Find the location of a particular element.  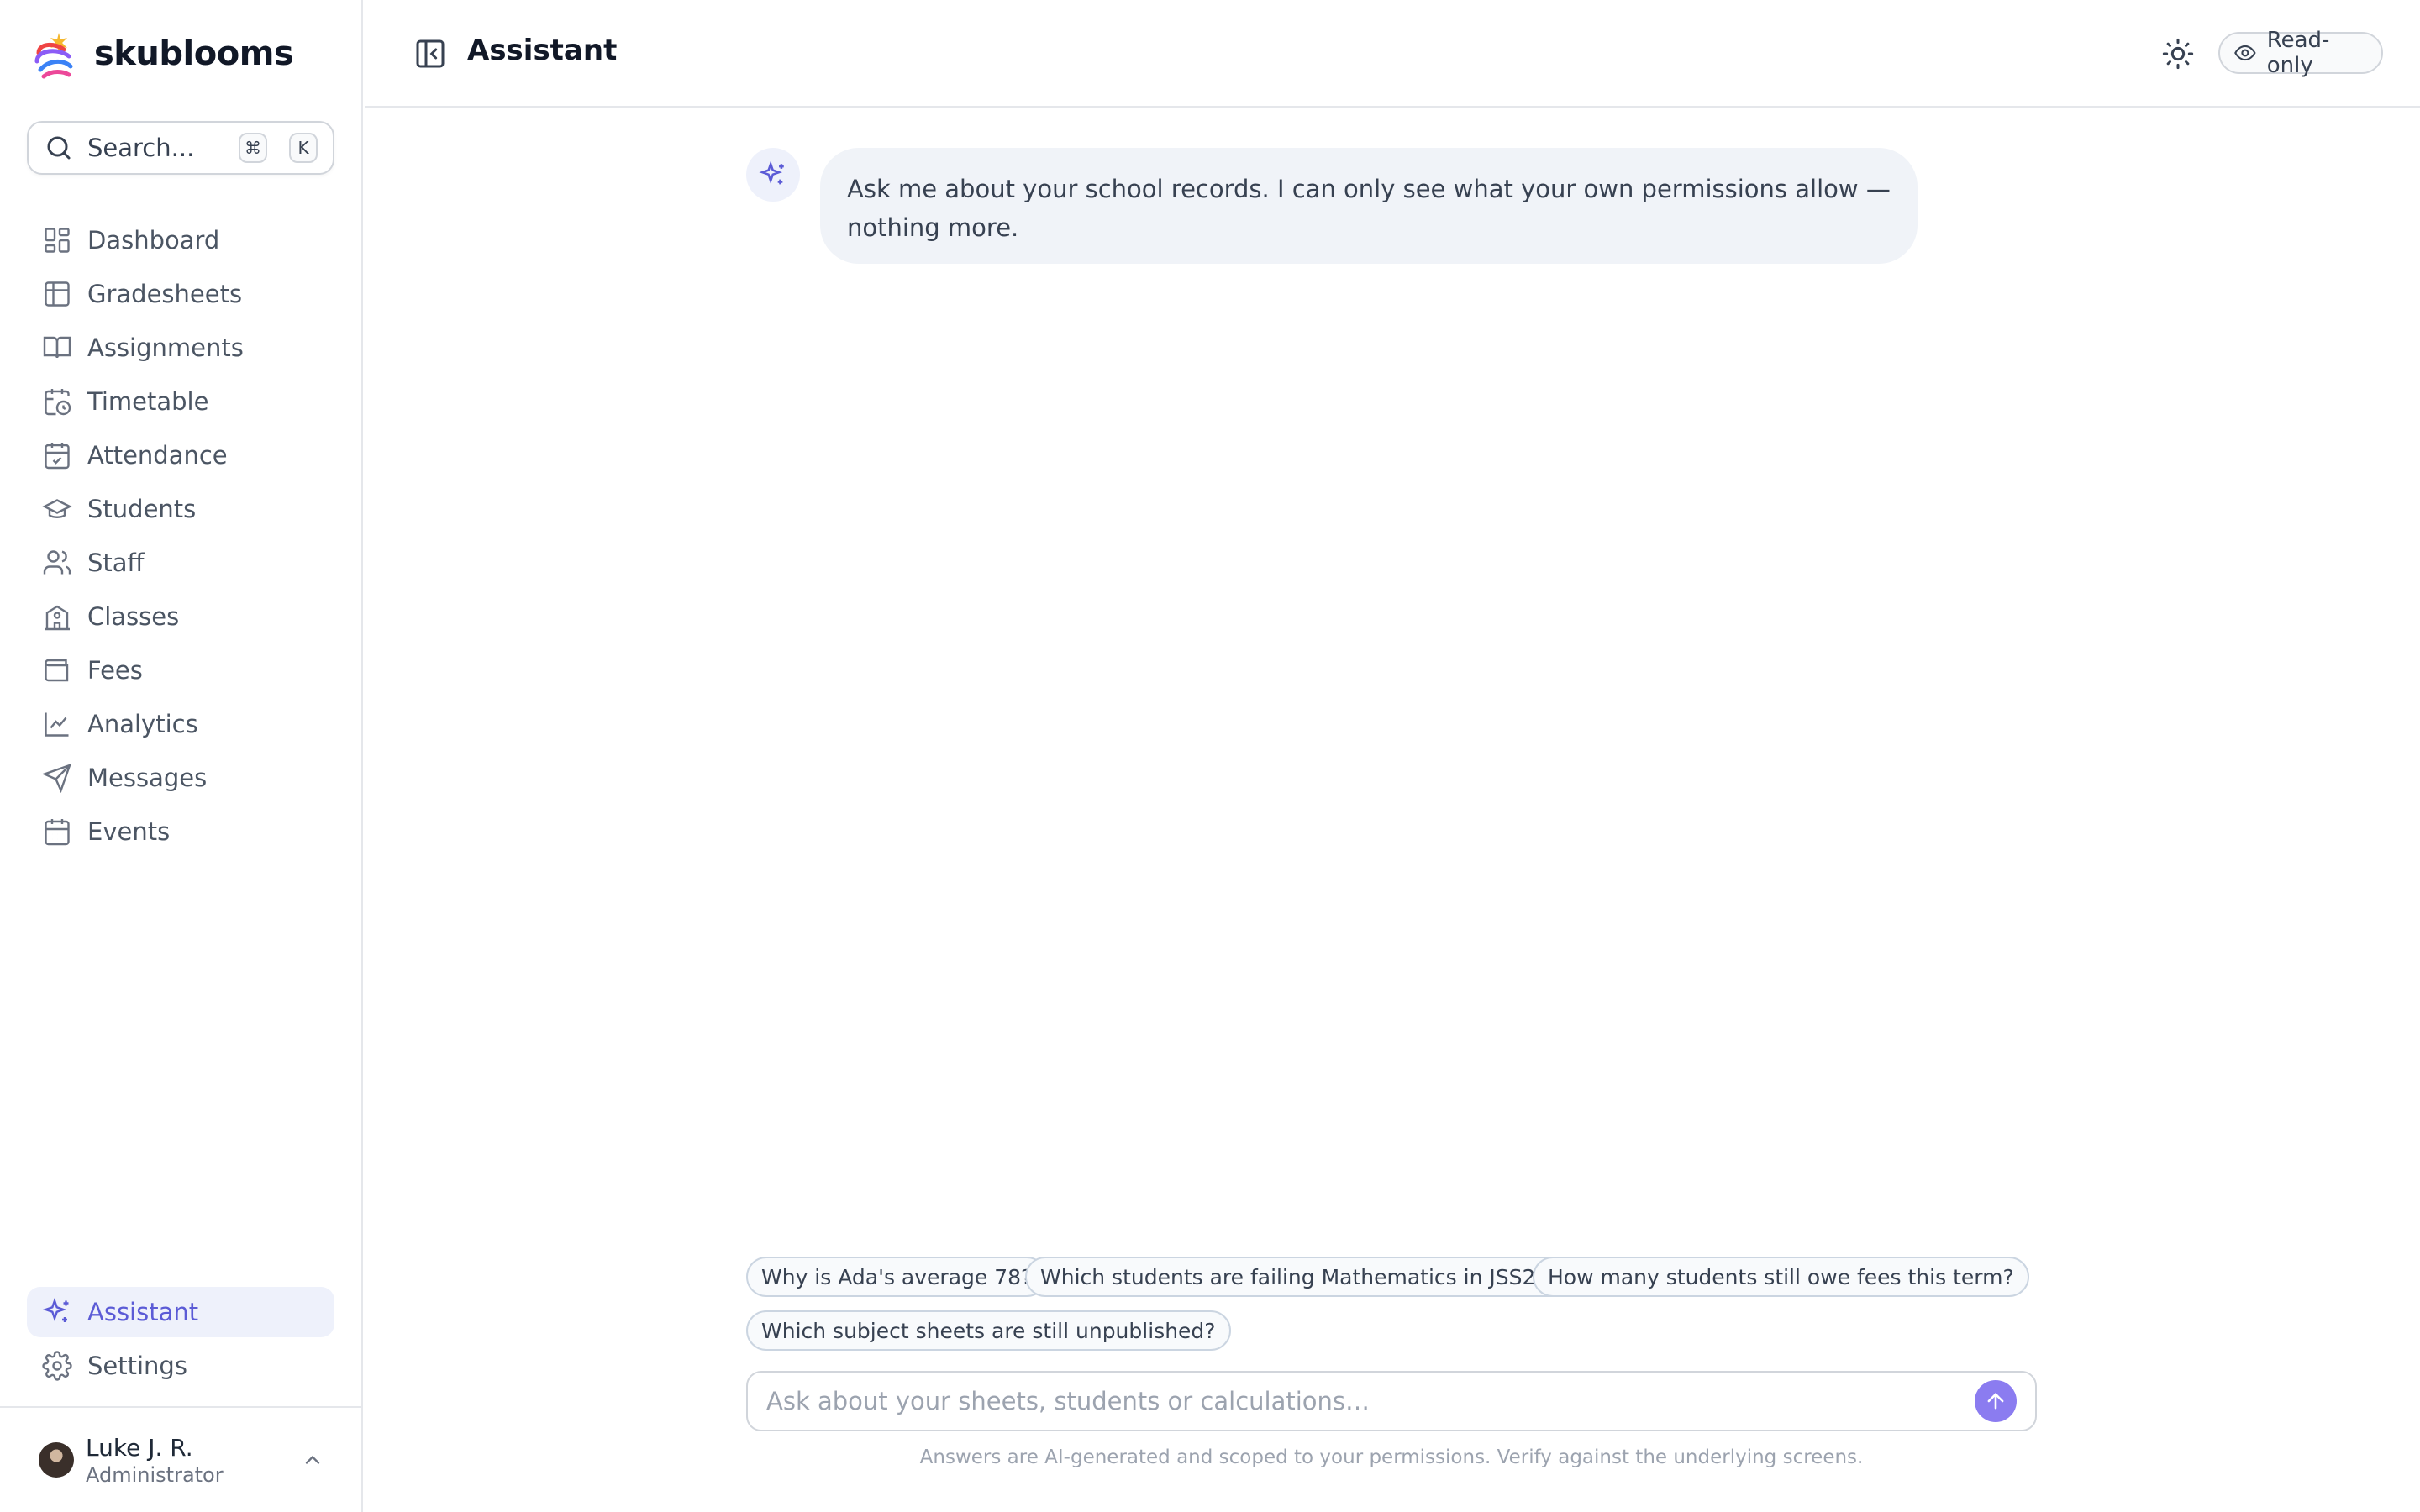

suggestion-chip: Why is Ada's average 78? is located at coordinates (897, 1277).